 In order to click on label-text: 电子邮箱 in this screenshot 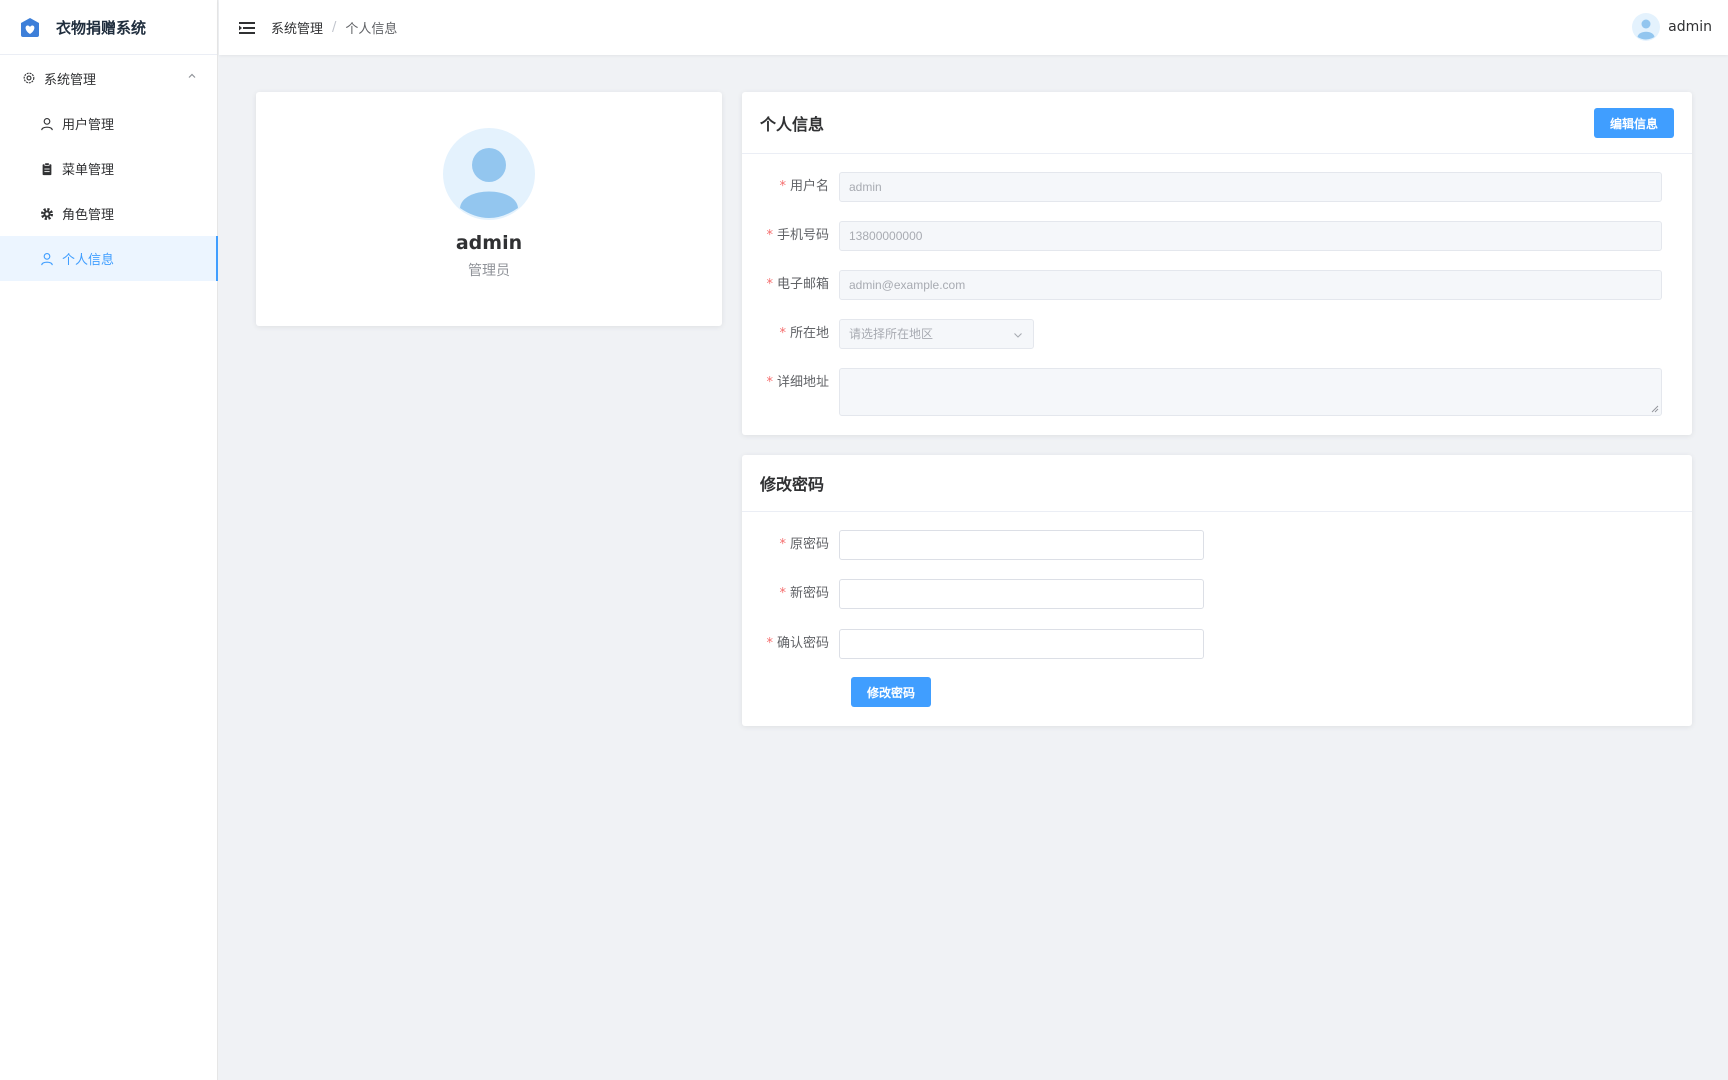, I will do `click(802, 284)`.